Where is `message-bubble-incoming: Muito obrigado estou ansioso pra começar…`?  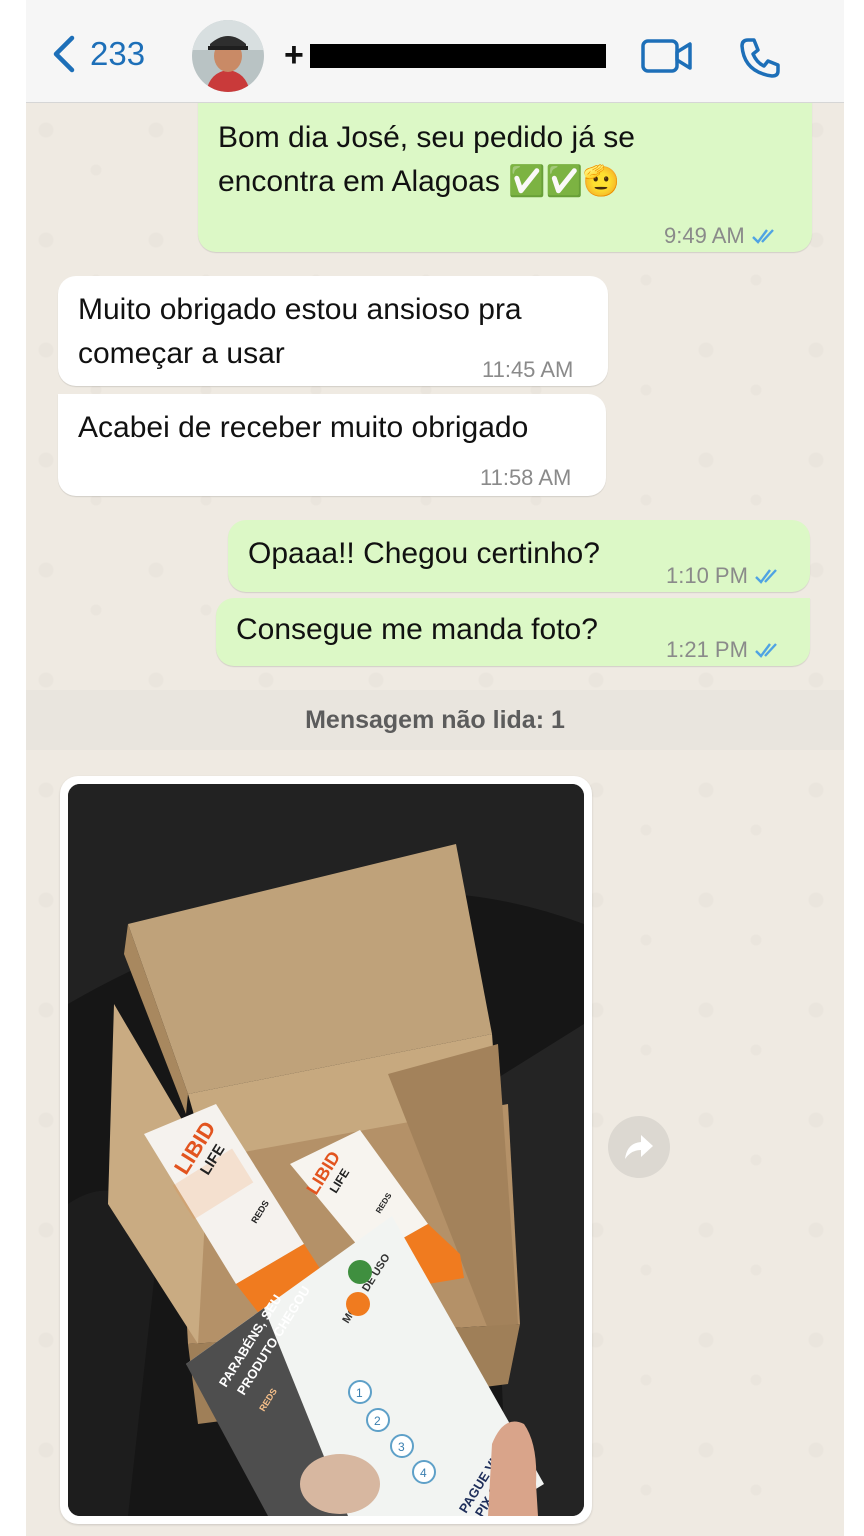
message-bubble-incoming: Muito obrigado estou ansioso pra começar… is located at coordinates (333, 331).